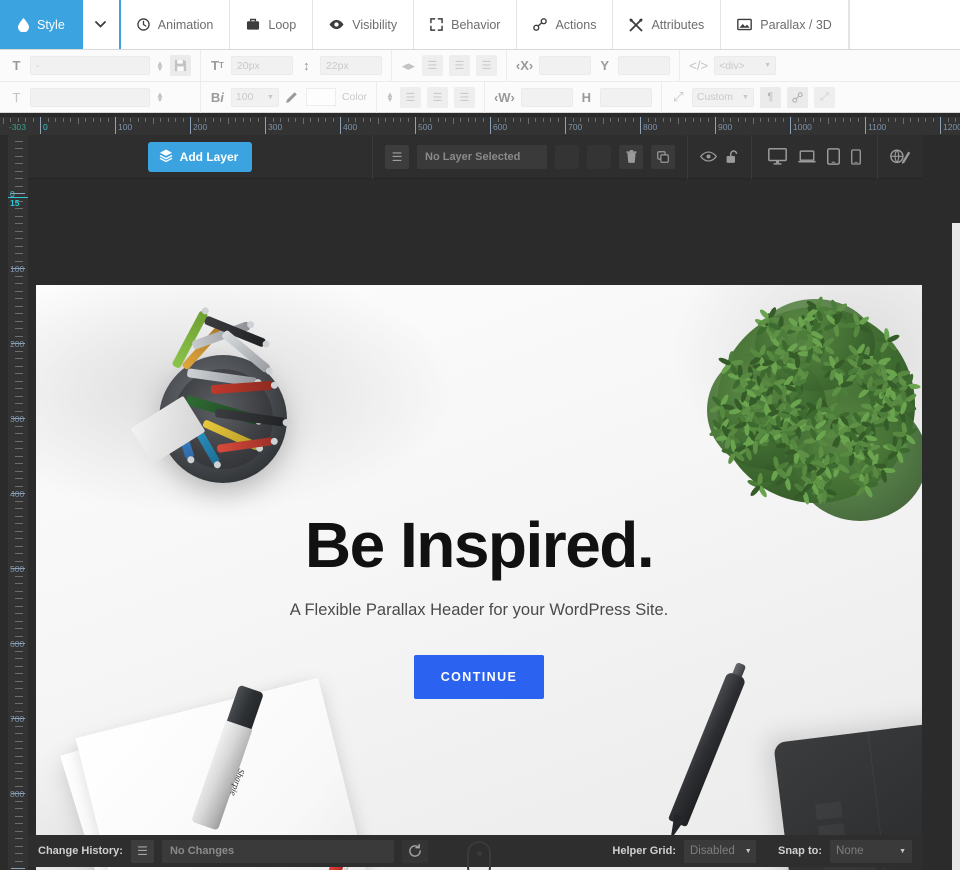 This screenshot has width=960, height=870. I want to click on html-tag-select: <div> ▼, so click(745, 65).